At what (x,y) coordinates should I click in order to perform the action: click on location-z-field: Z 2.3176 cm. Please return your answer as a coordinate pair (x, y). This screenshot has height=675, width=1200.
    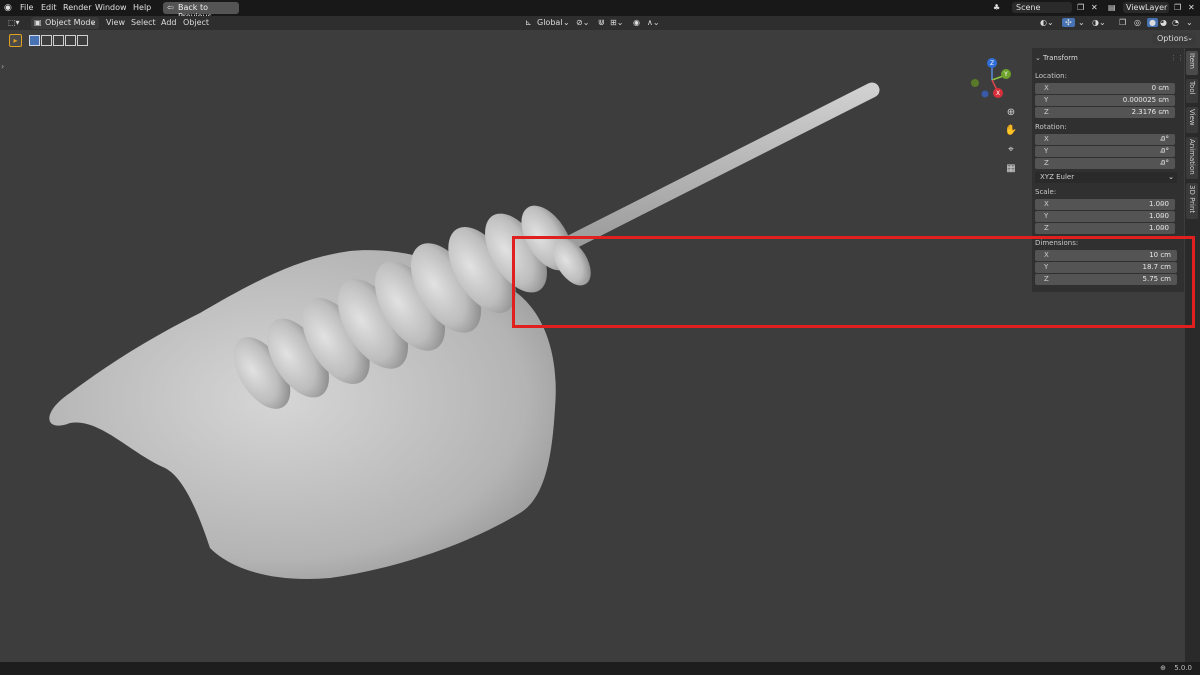
    Looking at the image, I should click on (1105, 112).